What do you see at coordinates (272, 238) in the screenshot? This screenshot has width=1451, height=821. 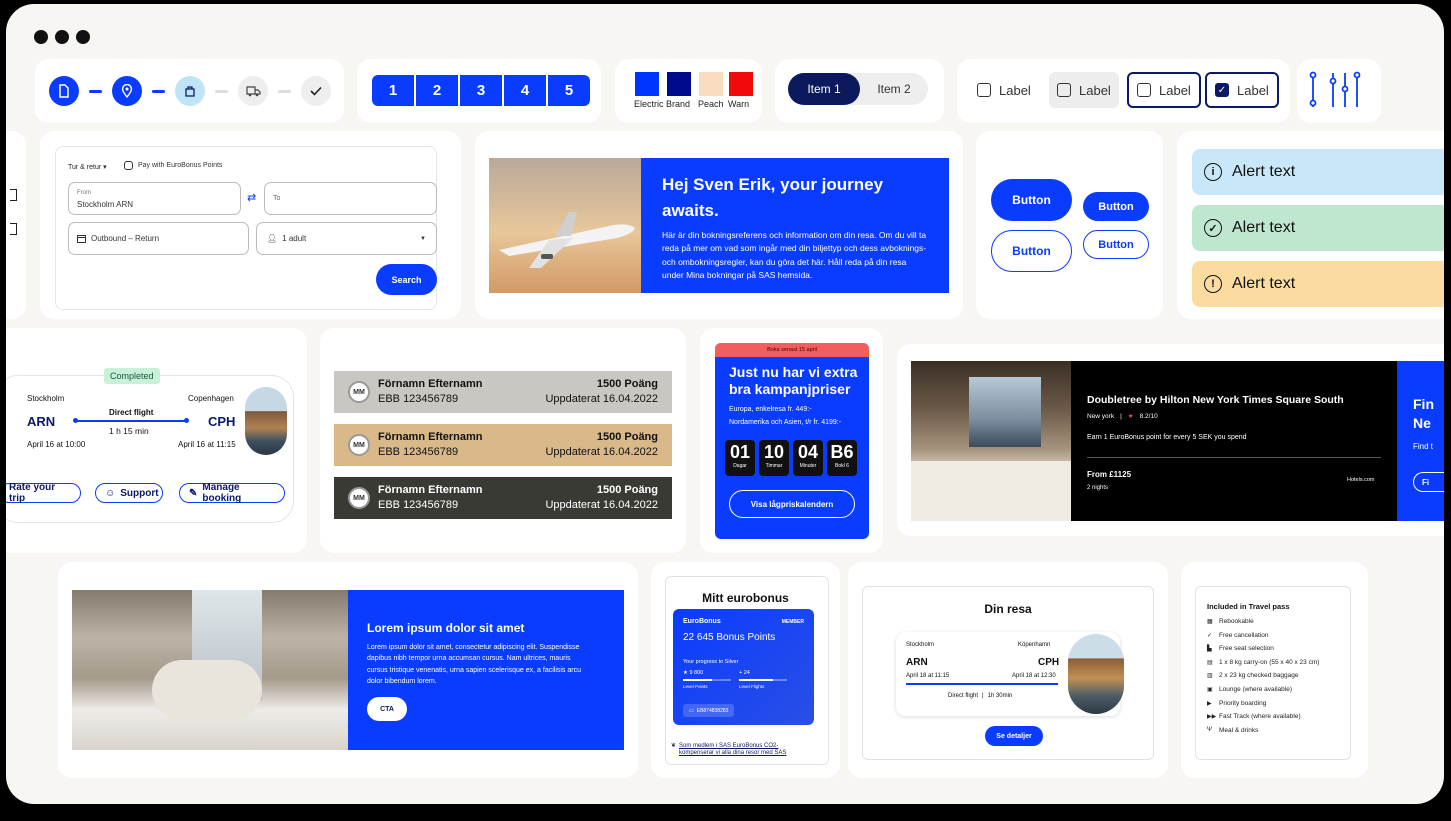 I see `person-icon: 👤︎` at bounding box center [272, 238].